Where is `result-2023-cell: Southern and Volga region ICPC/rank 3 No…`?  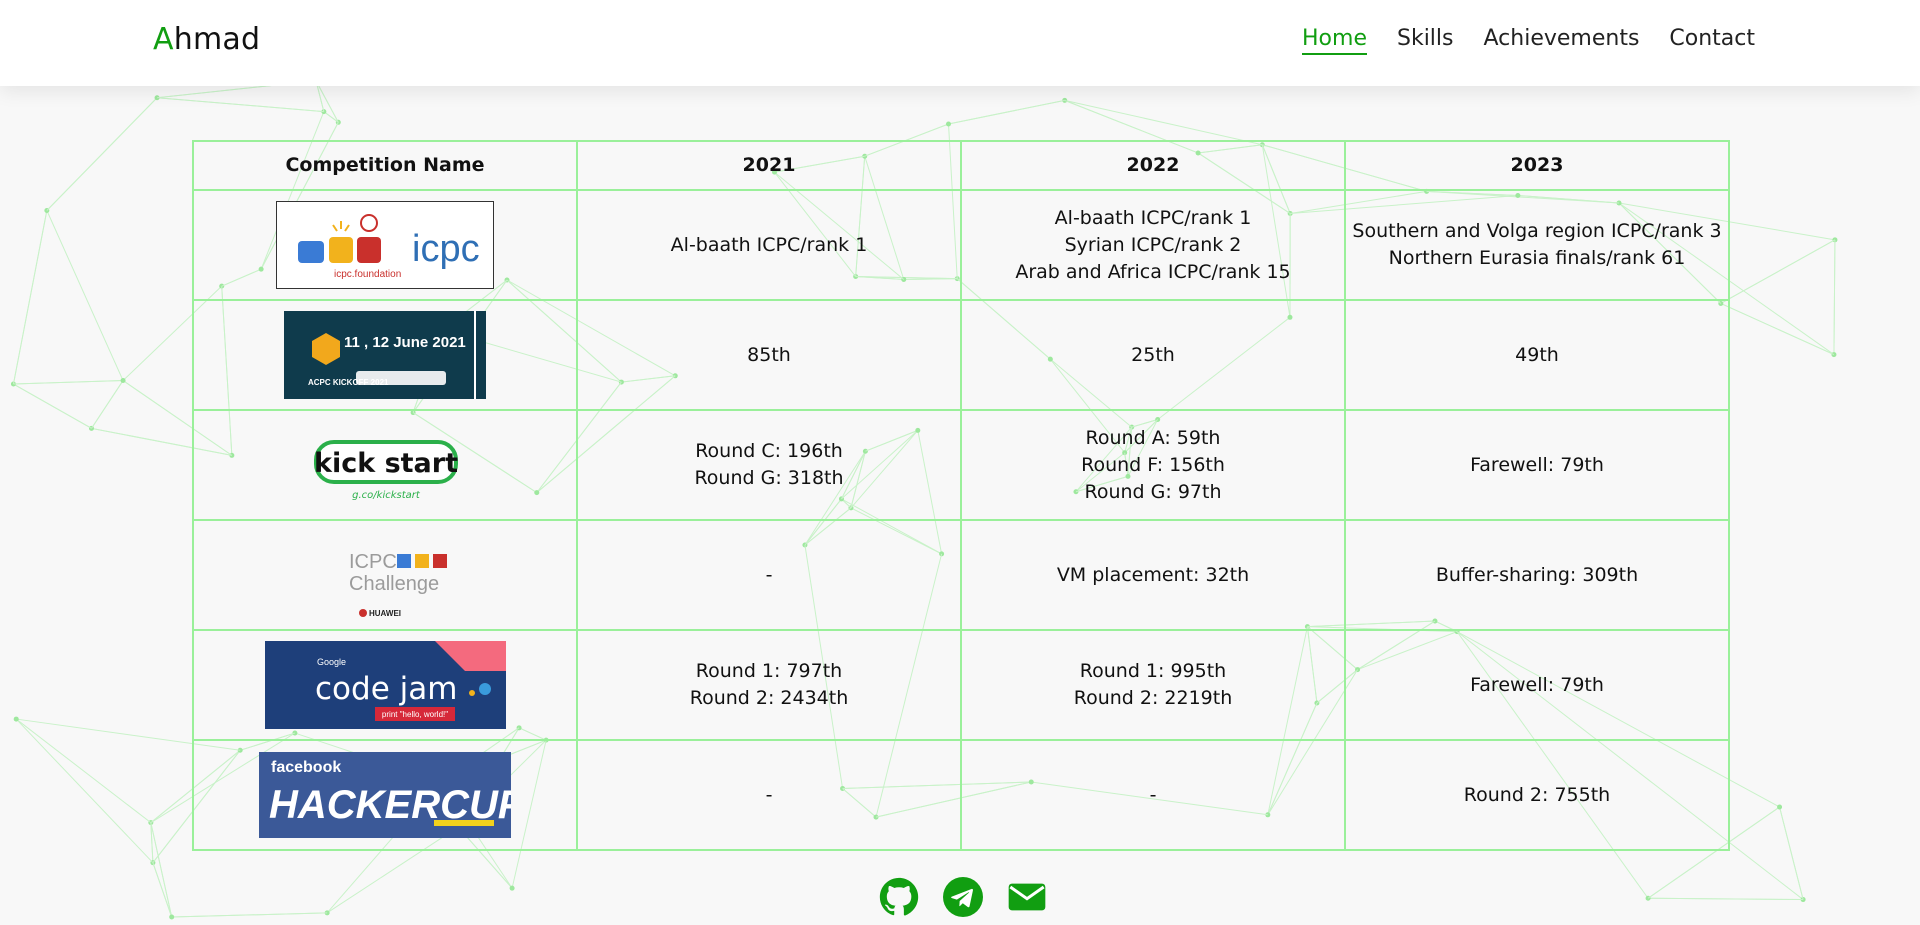
result-2023-cell: Southern and Volga region ICPC/rank 3 No… is located at coordinates (1537, 245).